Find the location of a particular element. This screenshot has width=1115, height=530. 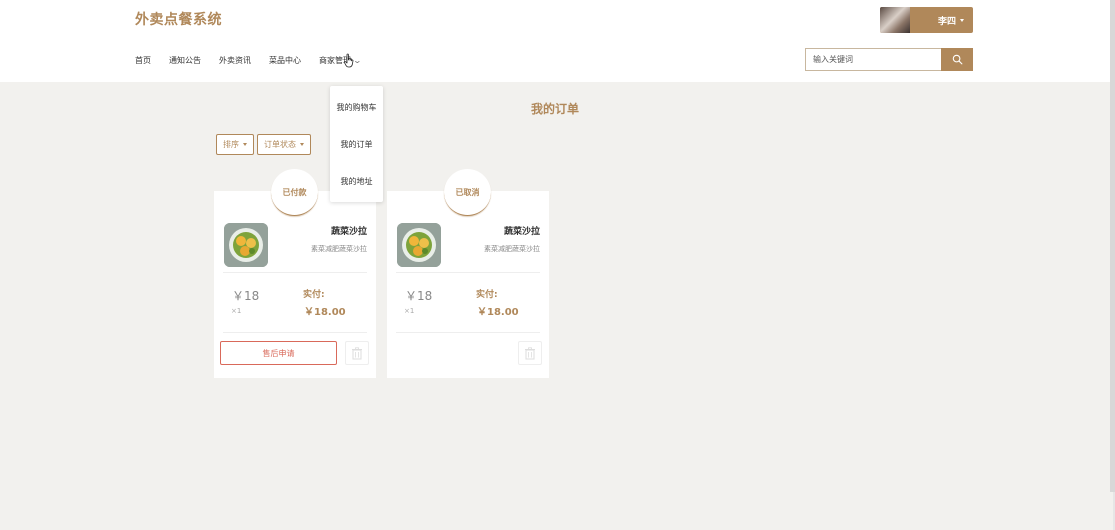

search-bar is located at coordinates (889, 59).